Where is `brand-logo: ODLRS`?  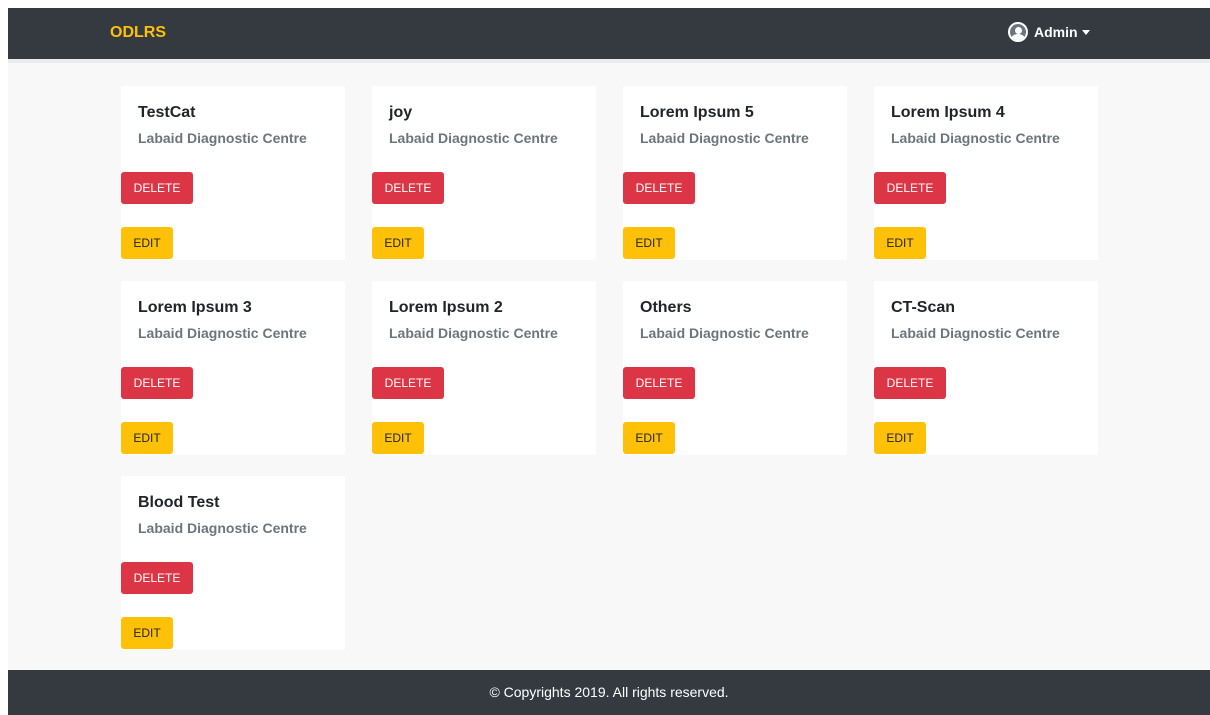 brand-logo: ODLRS is located at coordinates (138, 33).